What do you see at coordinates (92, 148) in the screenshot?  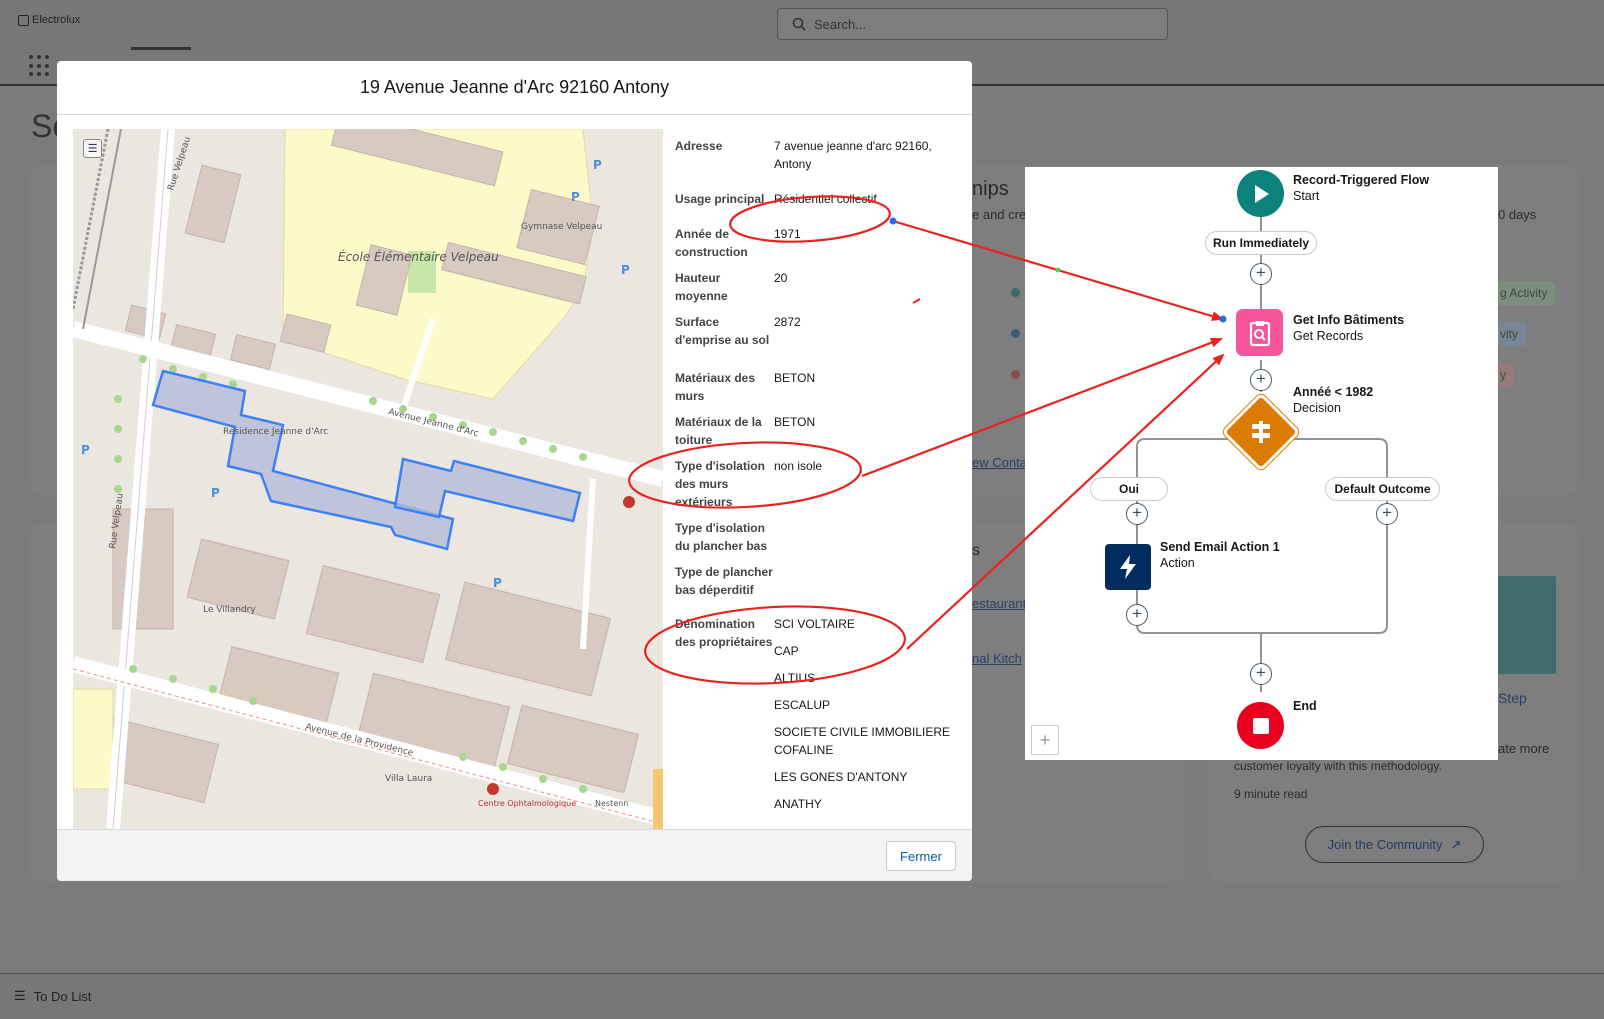 I see `layers-toggle-icon: ☰` at bounding box center [92, 148].